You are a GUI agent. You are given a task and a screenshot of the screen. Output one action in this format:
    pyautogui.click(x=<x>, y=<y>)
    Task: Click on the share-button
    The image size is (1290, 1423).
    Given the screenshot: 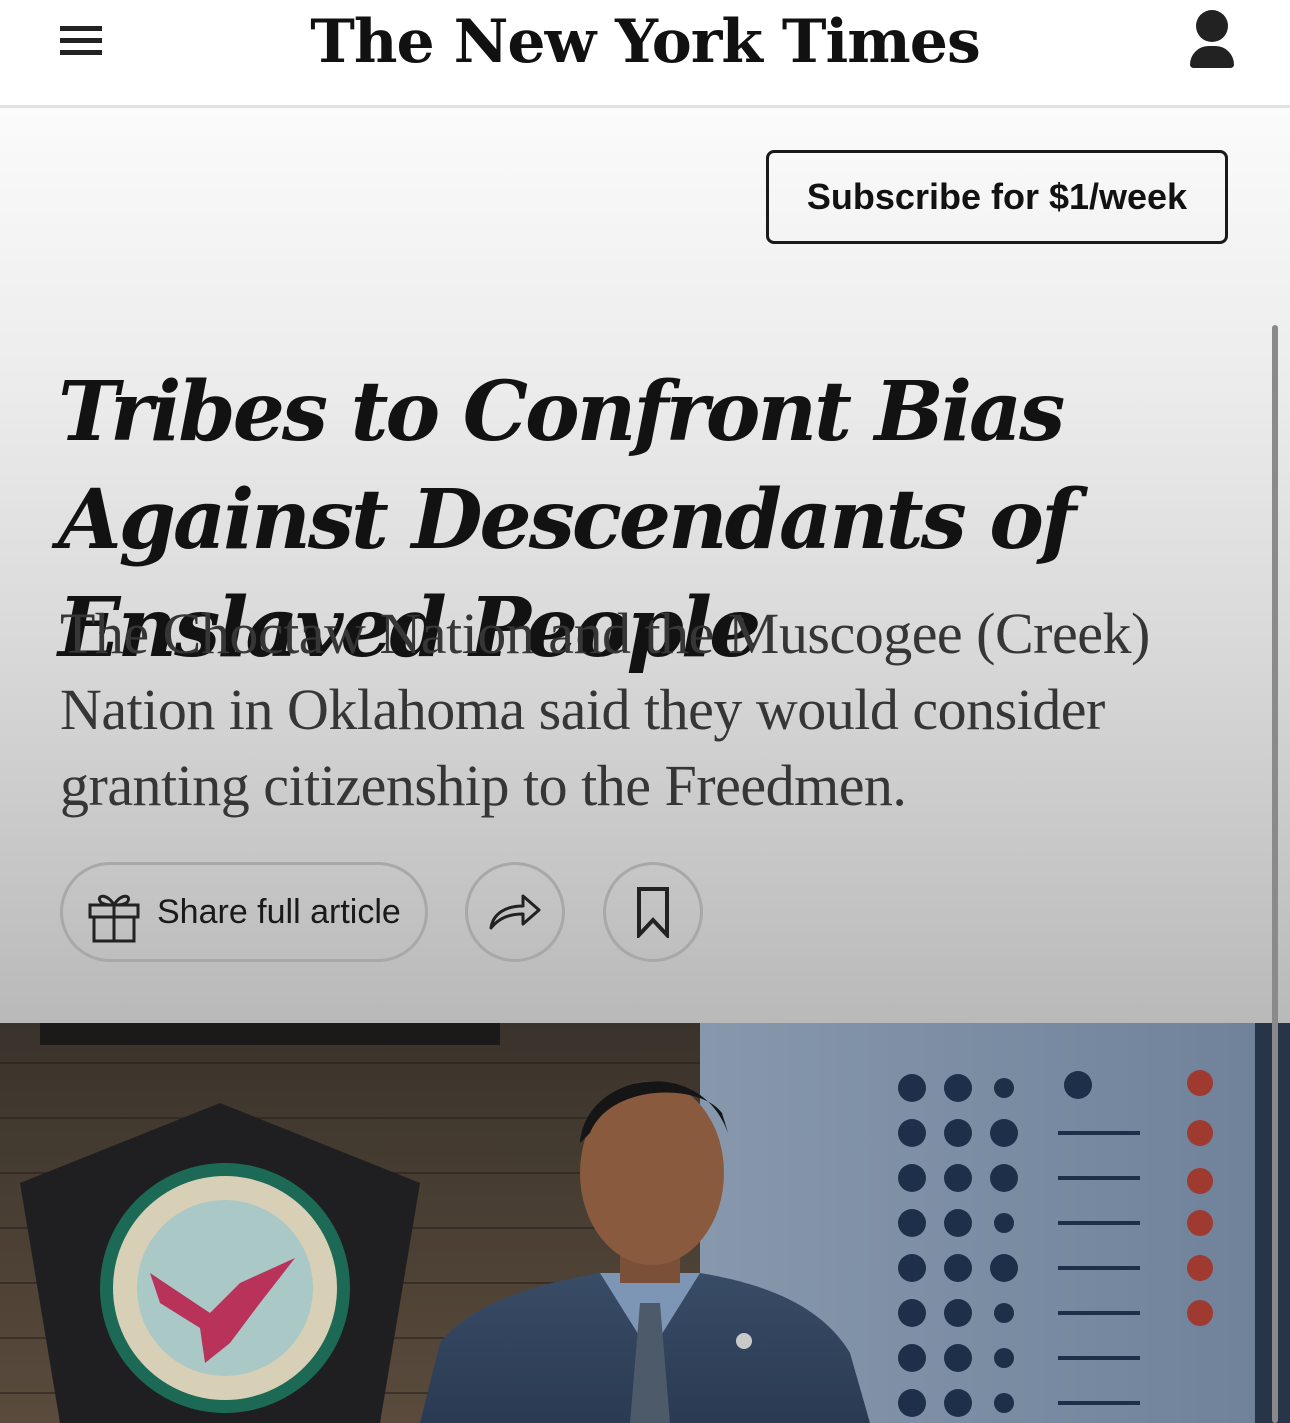 What is the action you would take?
    pyautogui.click(x=515, y=912)
    